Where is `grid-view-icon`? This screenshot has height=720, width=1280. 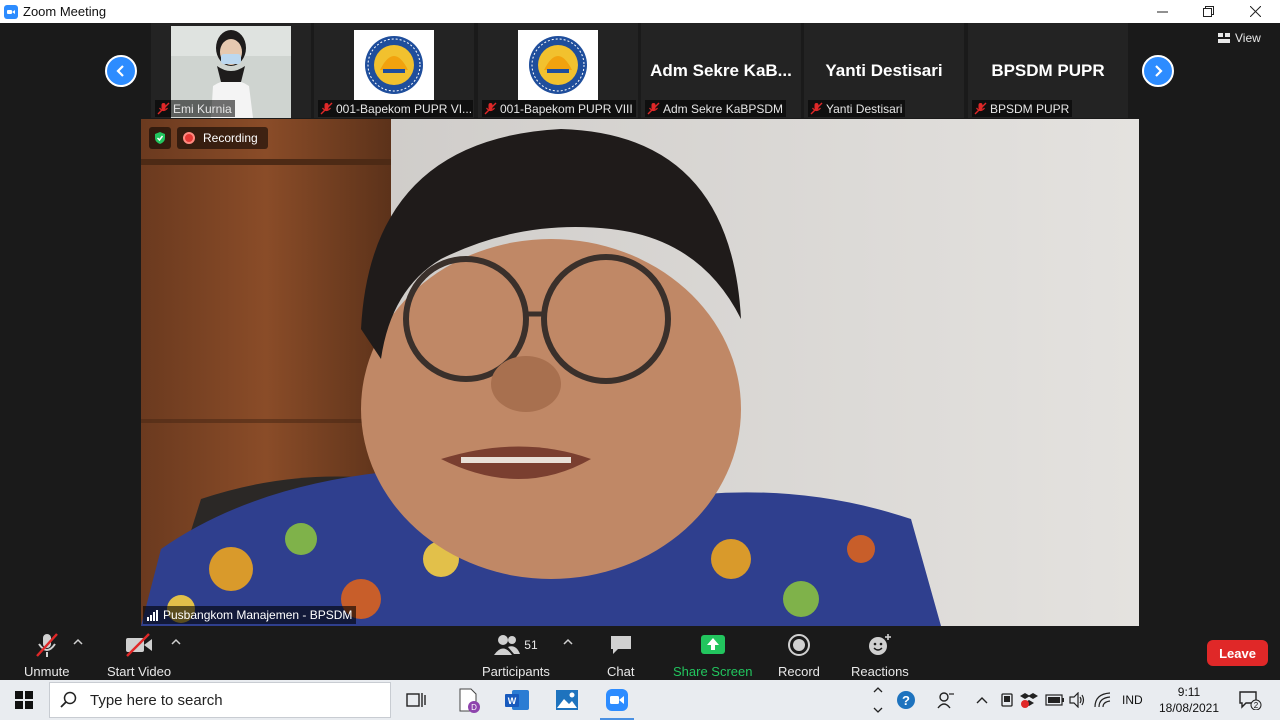 grid-view-icon is located at coordinates (1224, 38).